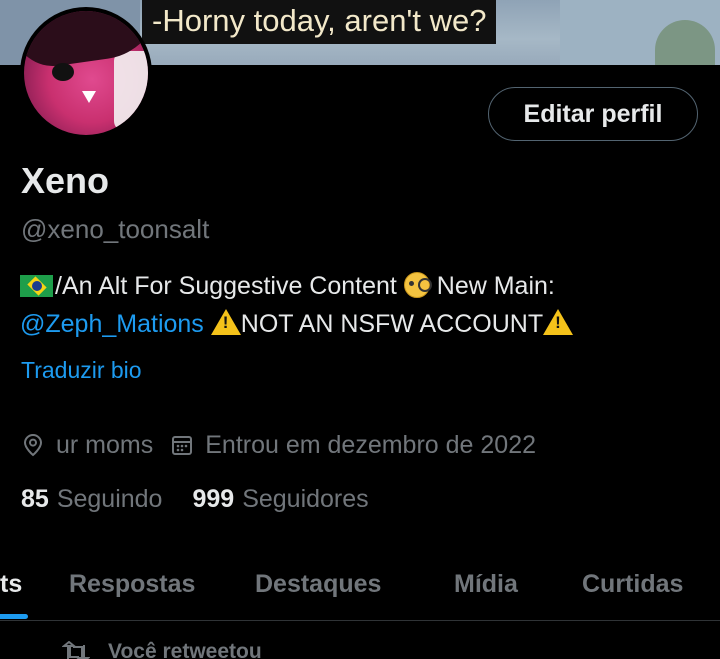 This screenshot has width=720, height=659. What do you see at coordinates (76, 650) in the screenshot?
I see `retweet-icon` at bounding box center [76, 650].